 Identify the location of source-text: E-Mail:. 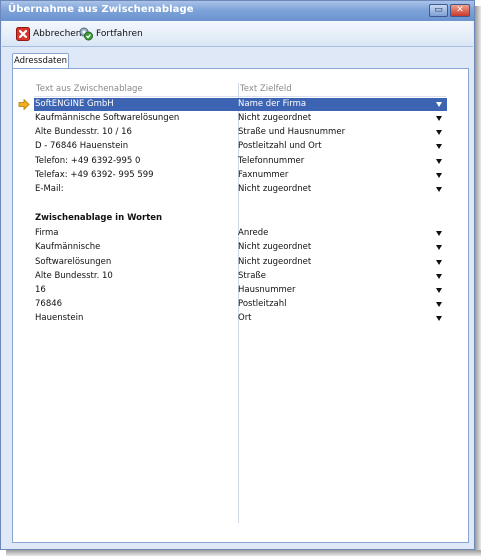
(49, 189).